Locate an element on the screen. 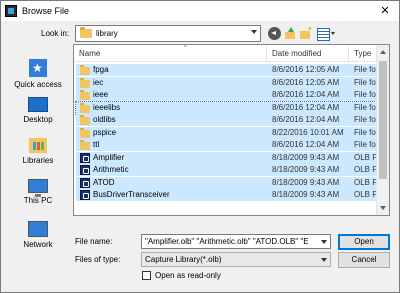 This screenshot has width=400, height=293. place-this-pc: This PC is located at coordinates (38, 192).